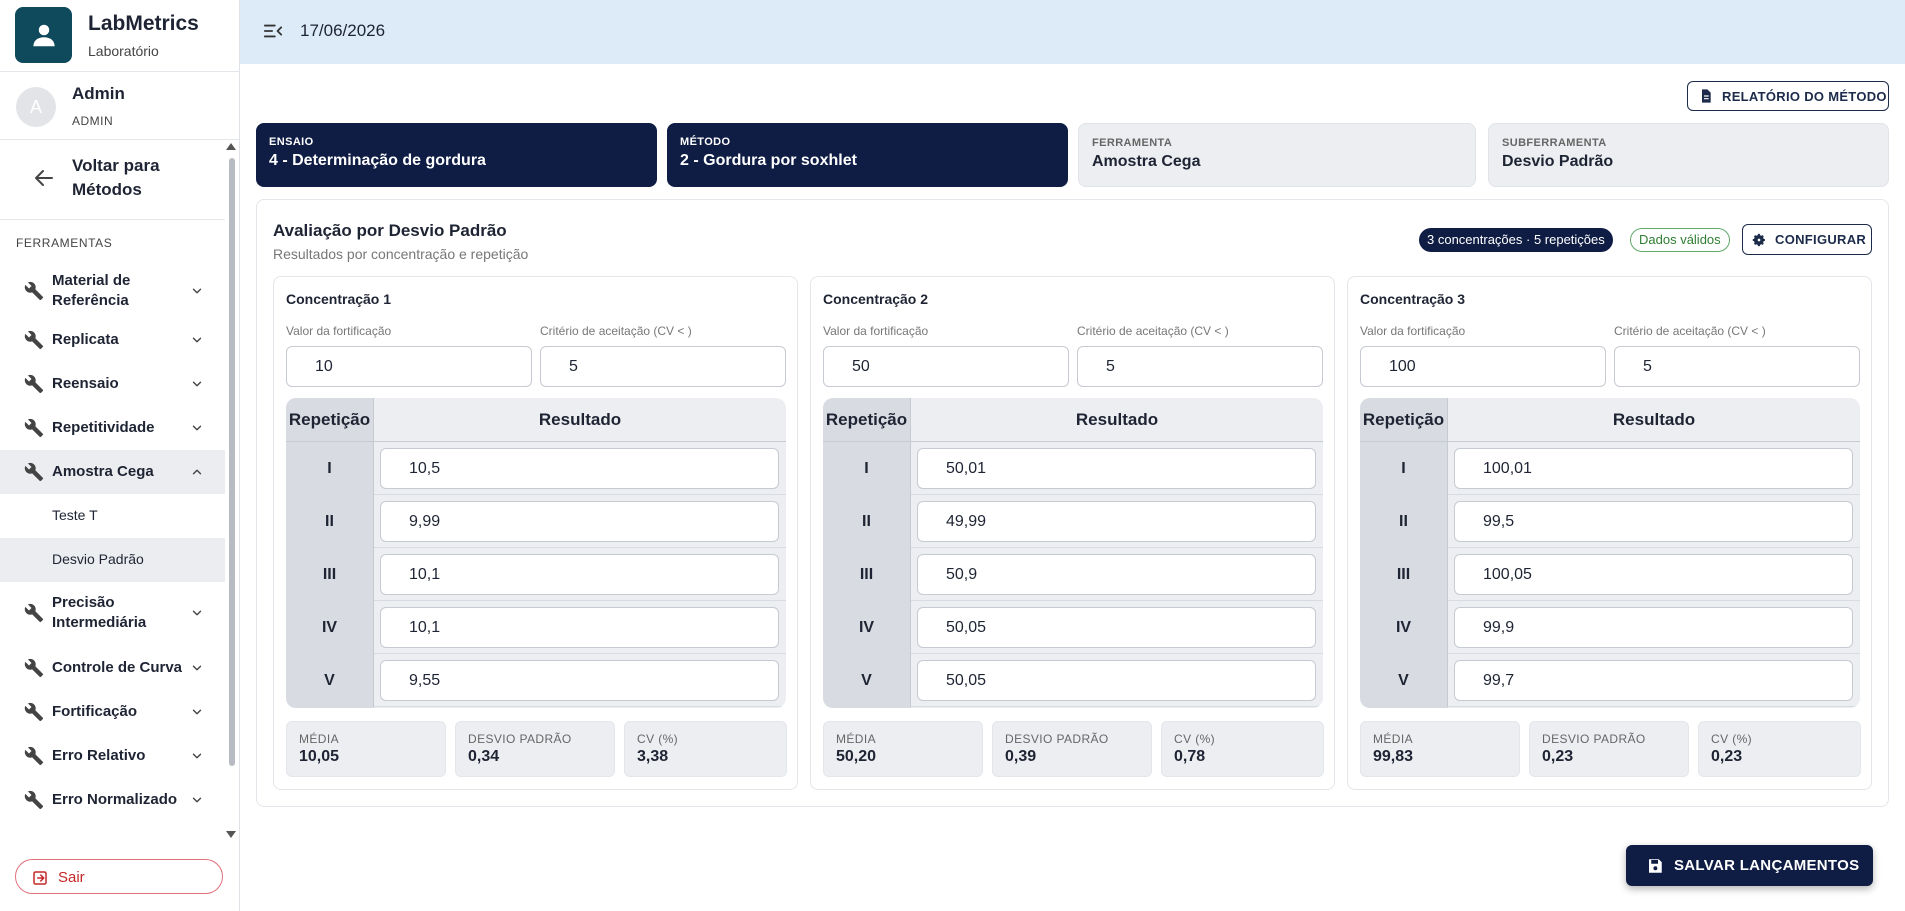  What do you see at coordinates (409, 366) in the screenshot?
I see `fortification-input: 10` at bounding box center [409, 366].